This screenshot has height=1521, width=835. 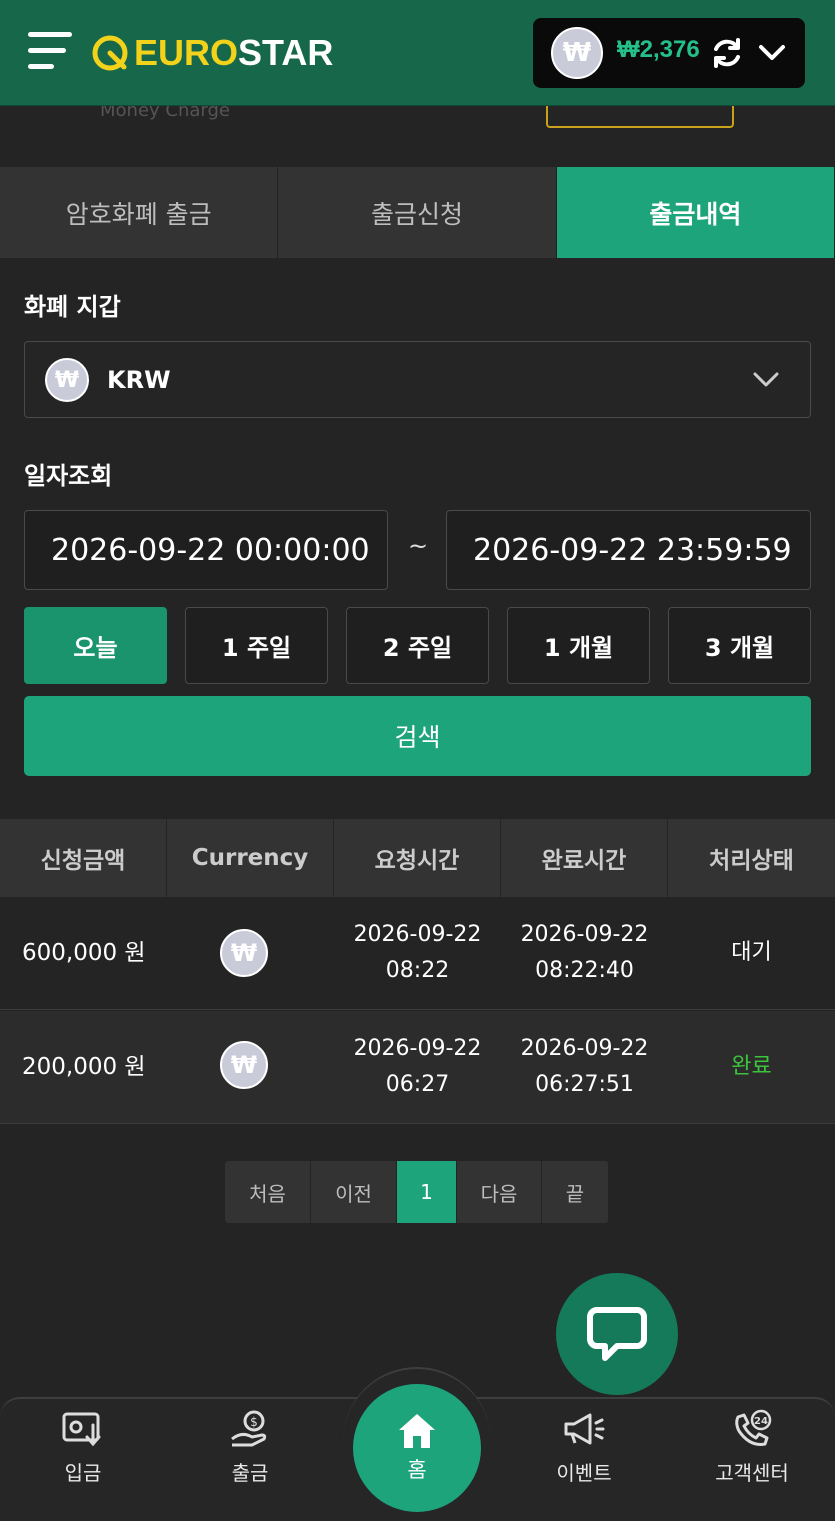 What do you see at coordinates (751, 861) in the screenshot?
I see `col-status: 처리상태` at bounding box center [751, 861].